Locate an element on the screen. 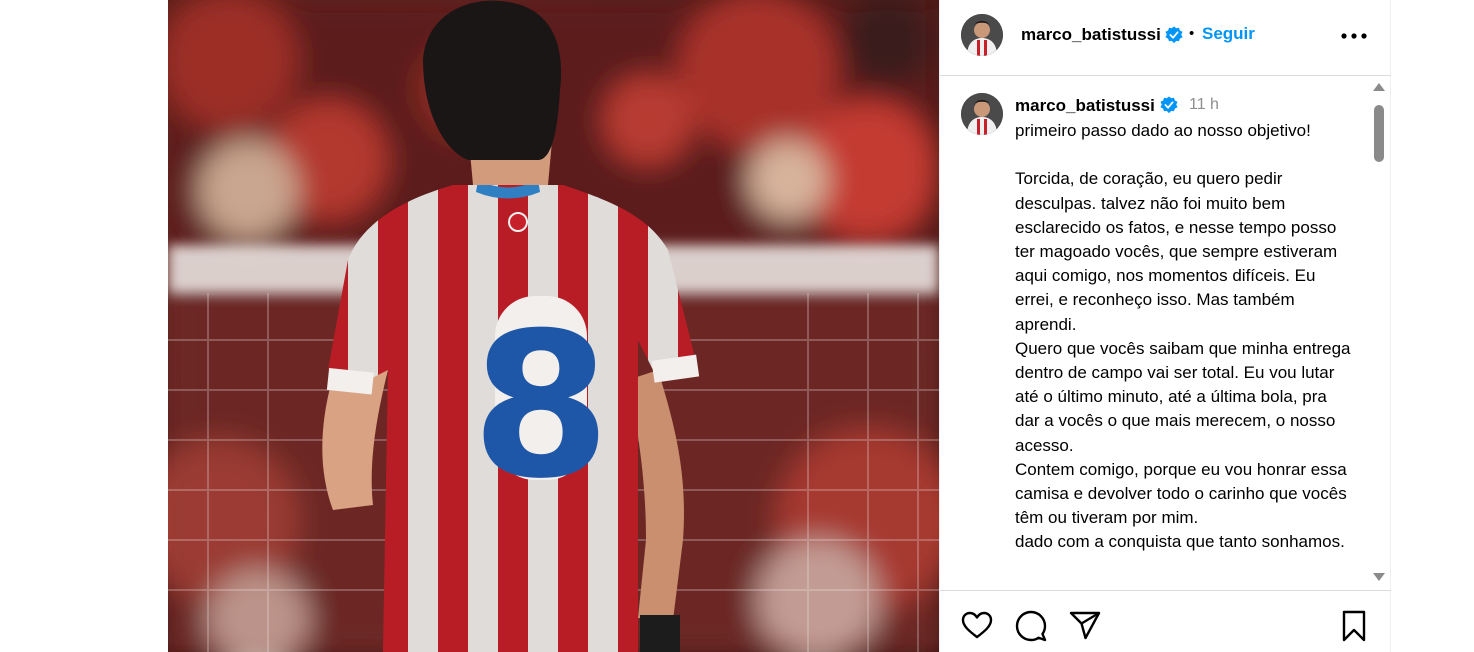  save-button is located at coordinates (1354, 626).